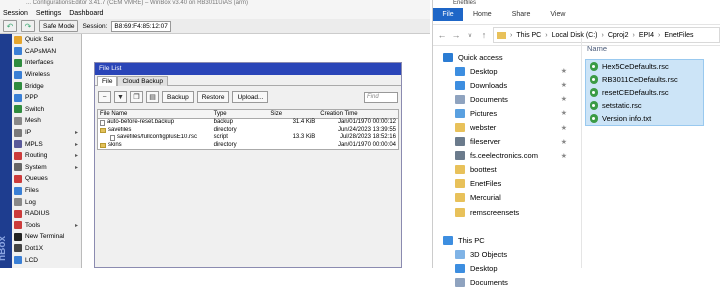 Image resolution: width=720 pixels, height=290 pixels. I want to click on tab-cloud-backup: Cloud Backup, so click(142, 81).